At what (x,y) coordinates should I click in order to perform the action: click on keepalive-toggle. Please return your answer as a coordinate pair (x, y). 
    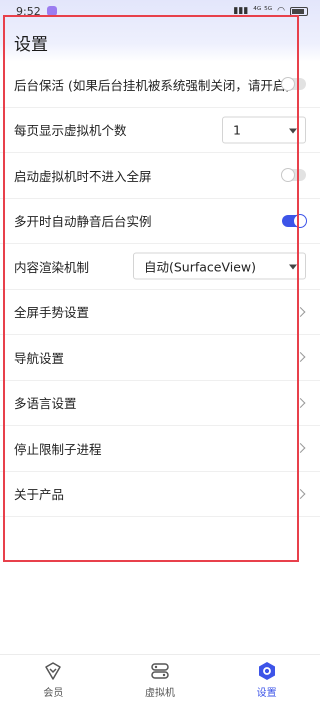
    Looking at the image, I should click on (293, 84).